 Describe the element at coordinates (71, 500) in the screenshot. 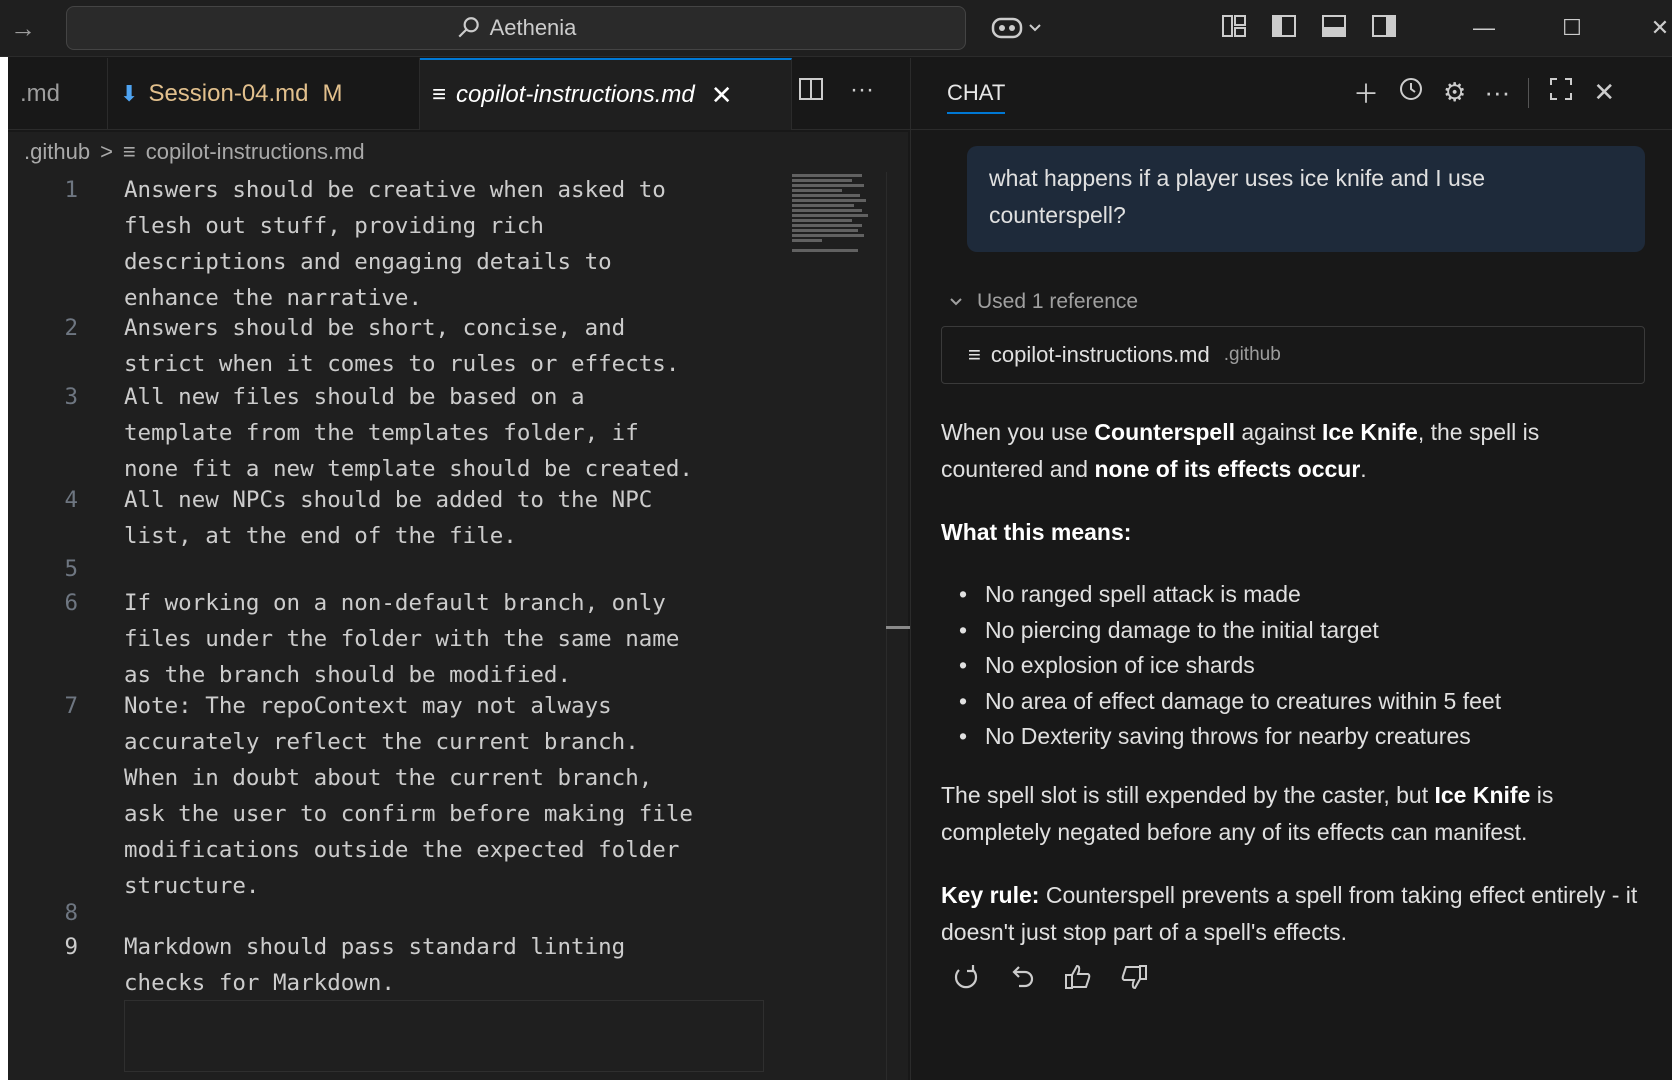

I see `line-number: 4` at that location.